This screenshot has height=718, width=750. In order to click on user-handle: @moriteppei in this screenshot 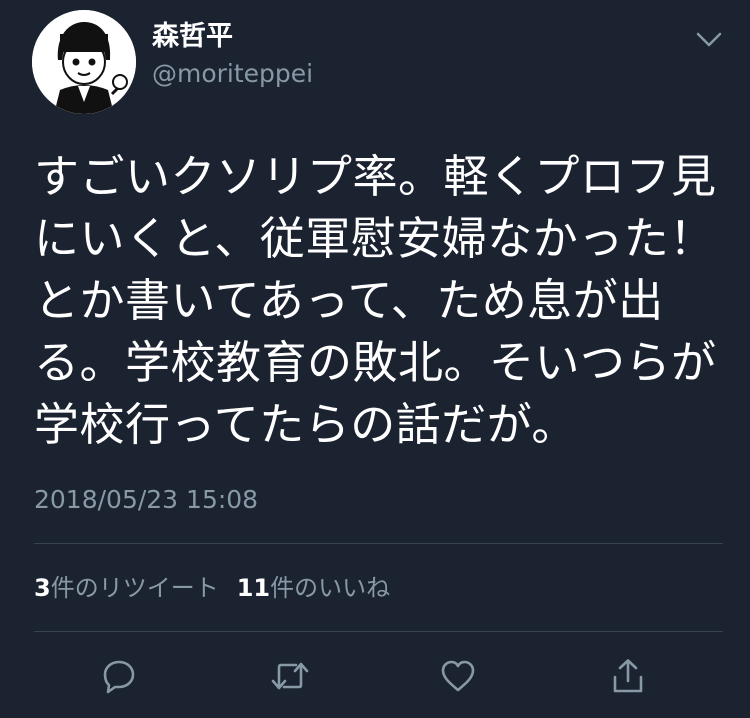, I will do `click(232, 74)`.